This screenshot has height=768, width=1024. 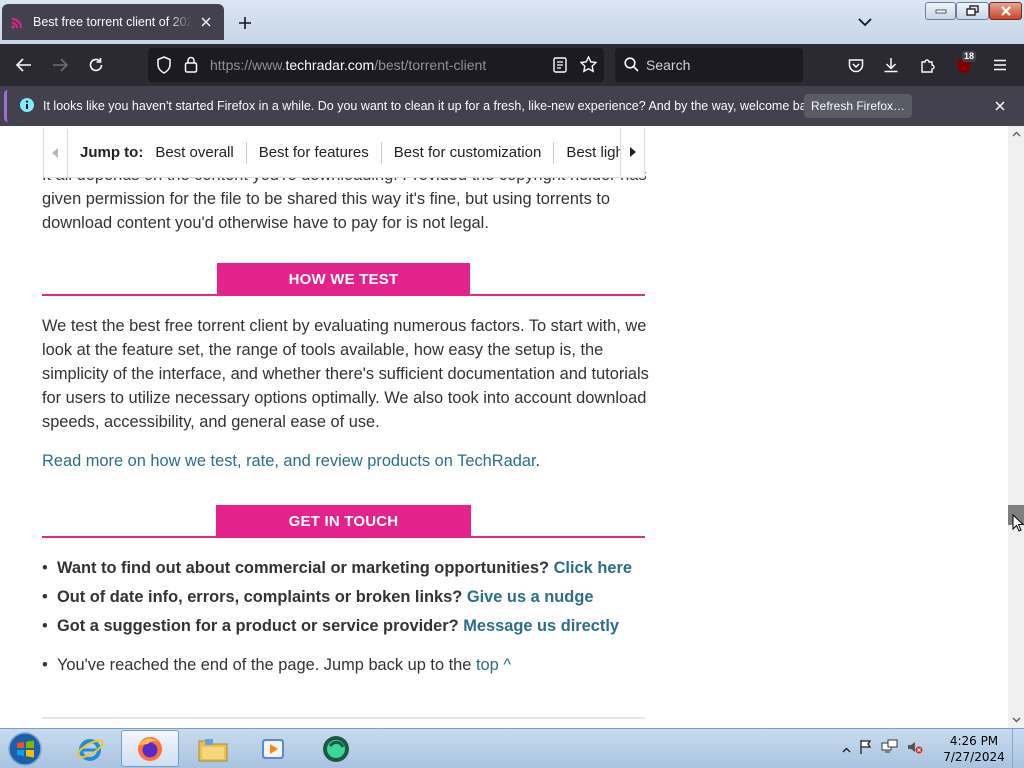 I want to click on taskbar-media-player, so click(x=273, y=748).